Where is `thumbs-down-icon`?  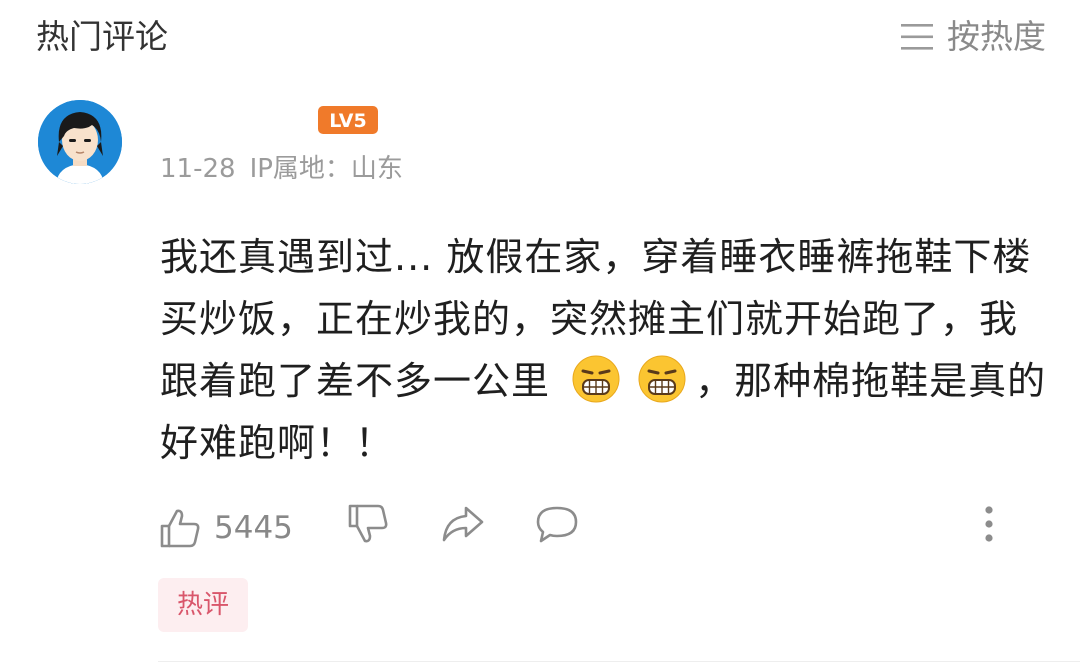
thumbs-down-icon is located at coordinates (368, 523).